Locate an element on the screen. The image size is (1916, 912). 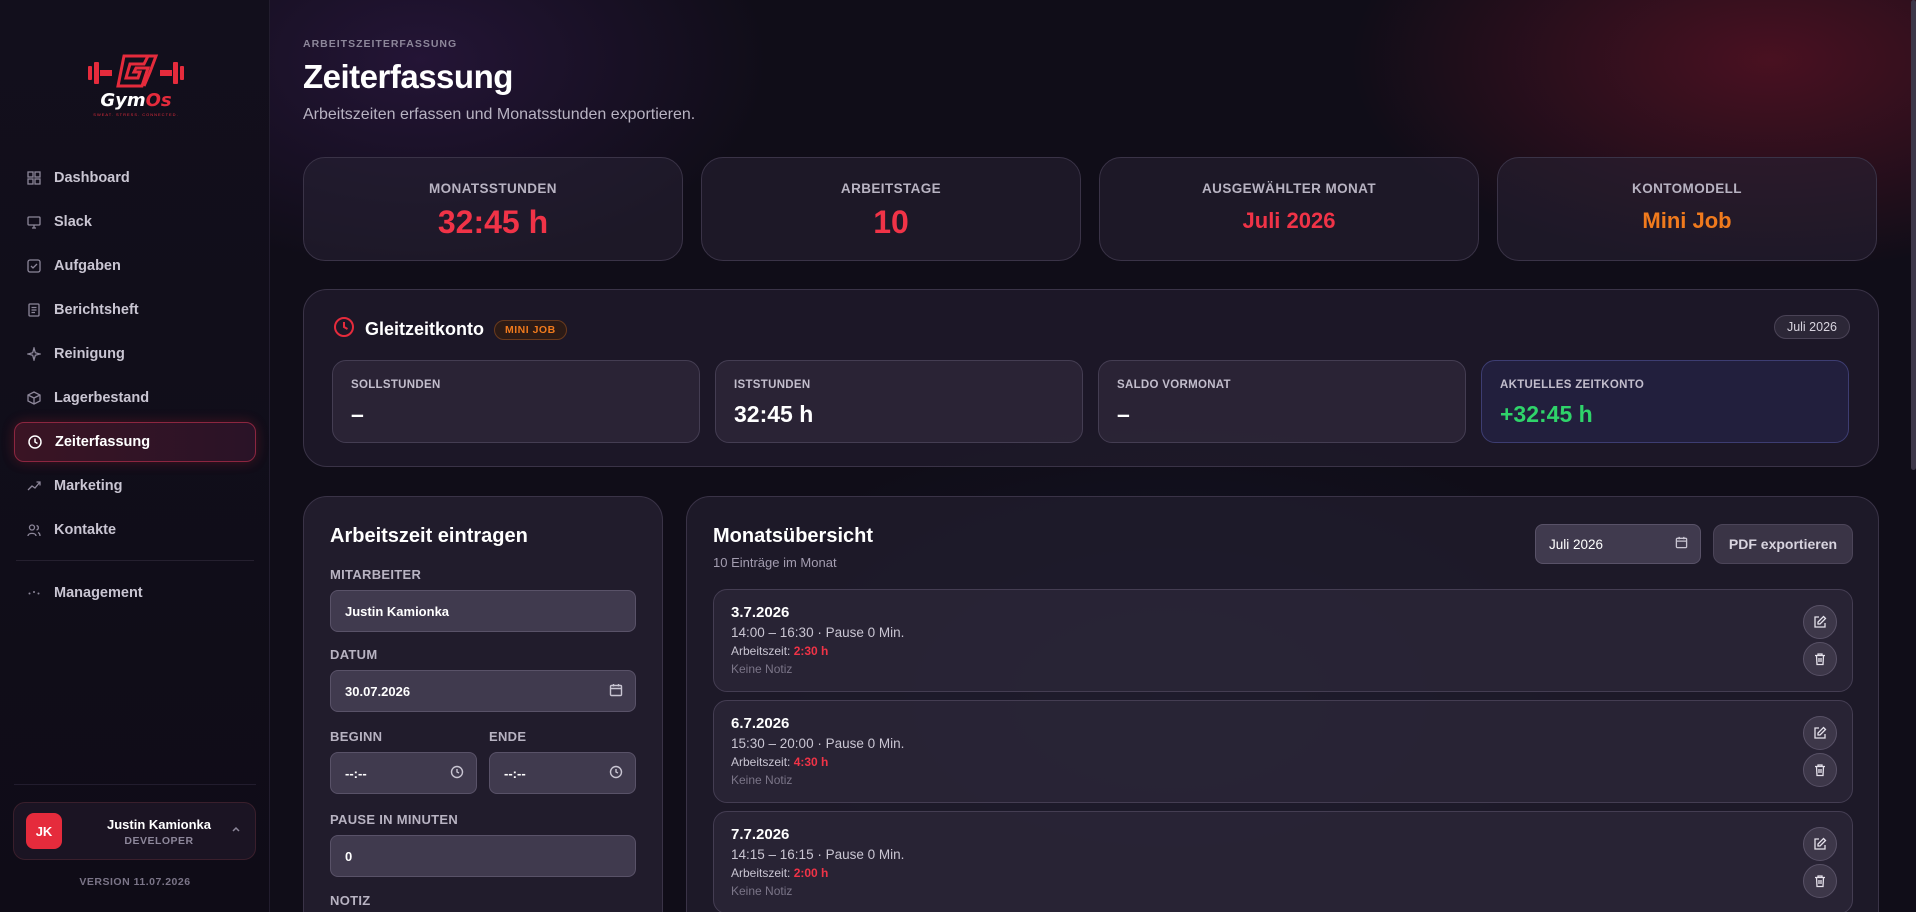
sidebar-item-lagerbestand: Lagerbestand is located at coordinates (135, 398).